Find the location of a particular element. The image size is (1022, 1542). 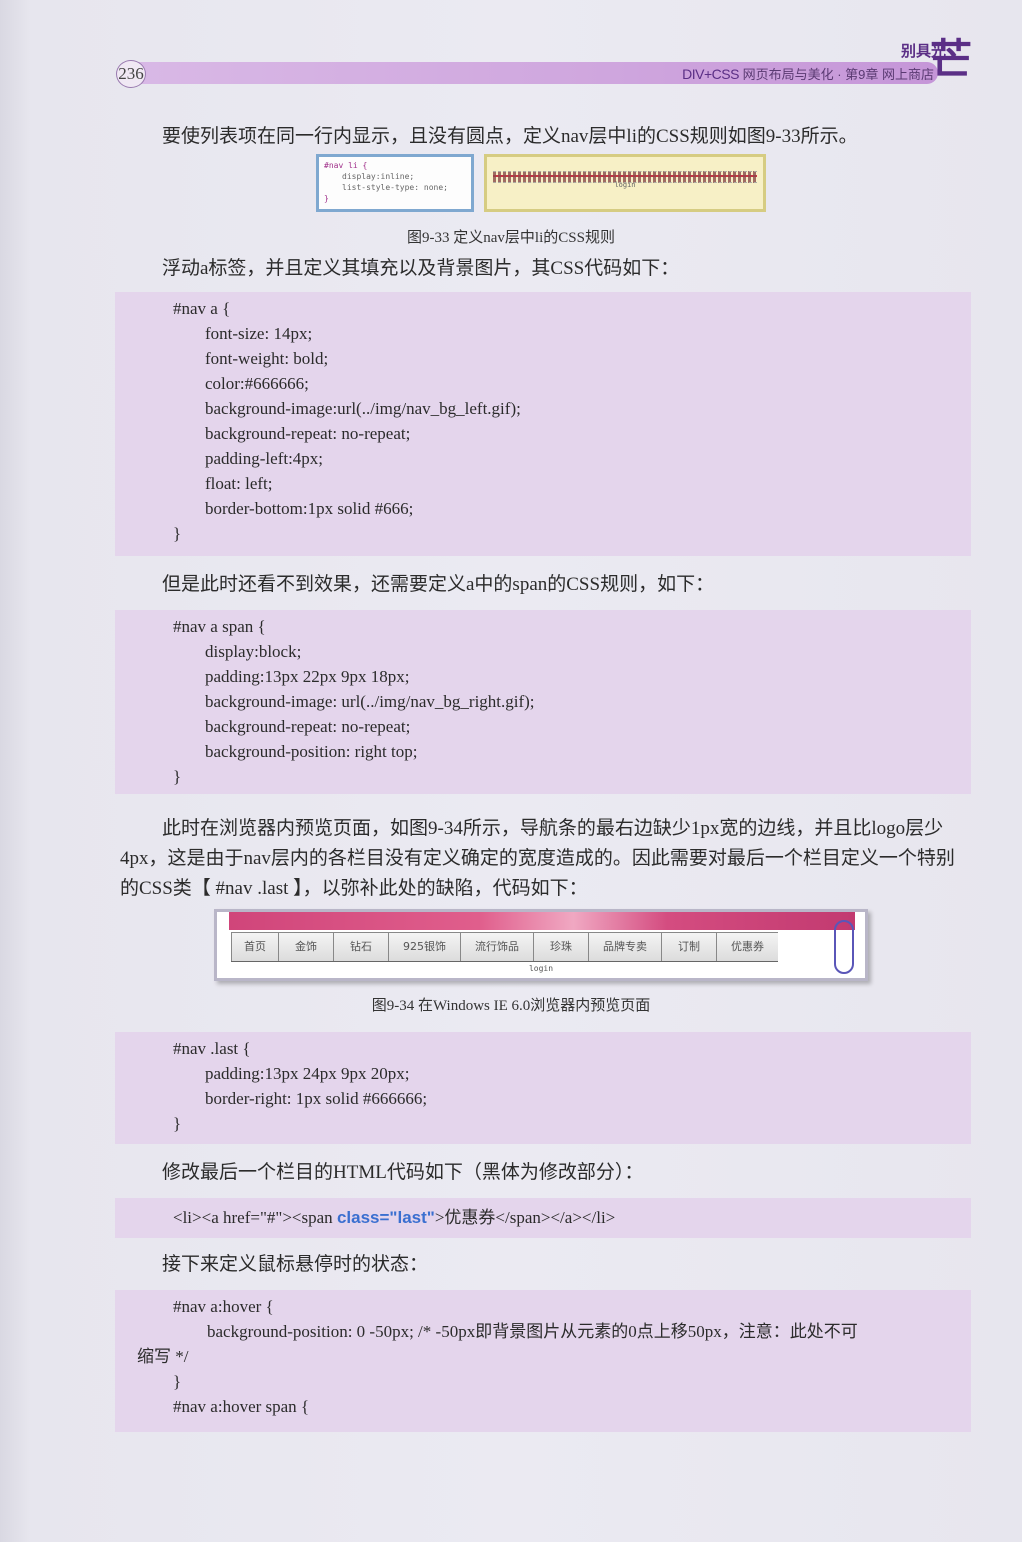

fig34-highlight-ring is located at coordinates (844, 947).